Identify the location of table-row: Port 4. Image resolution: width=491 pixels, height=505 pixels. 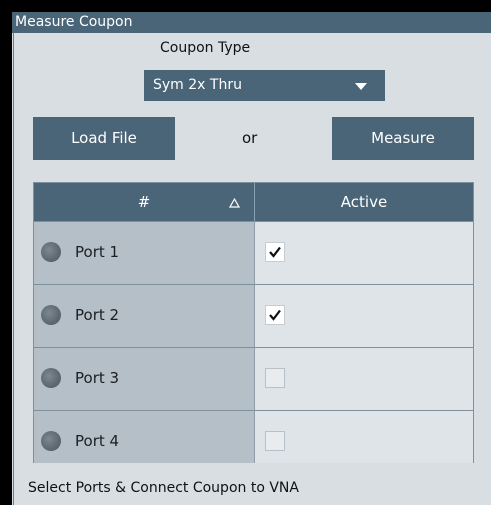
(253, 436).